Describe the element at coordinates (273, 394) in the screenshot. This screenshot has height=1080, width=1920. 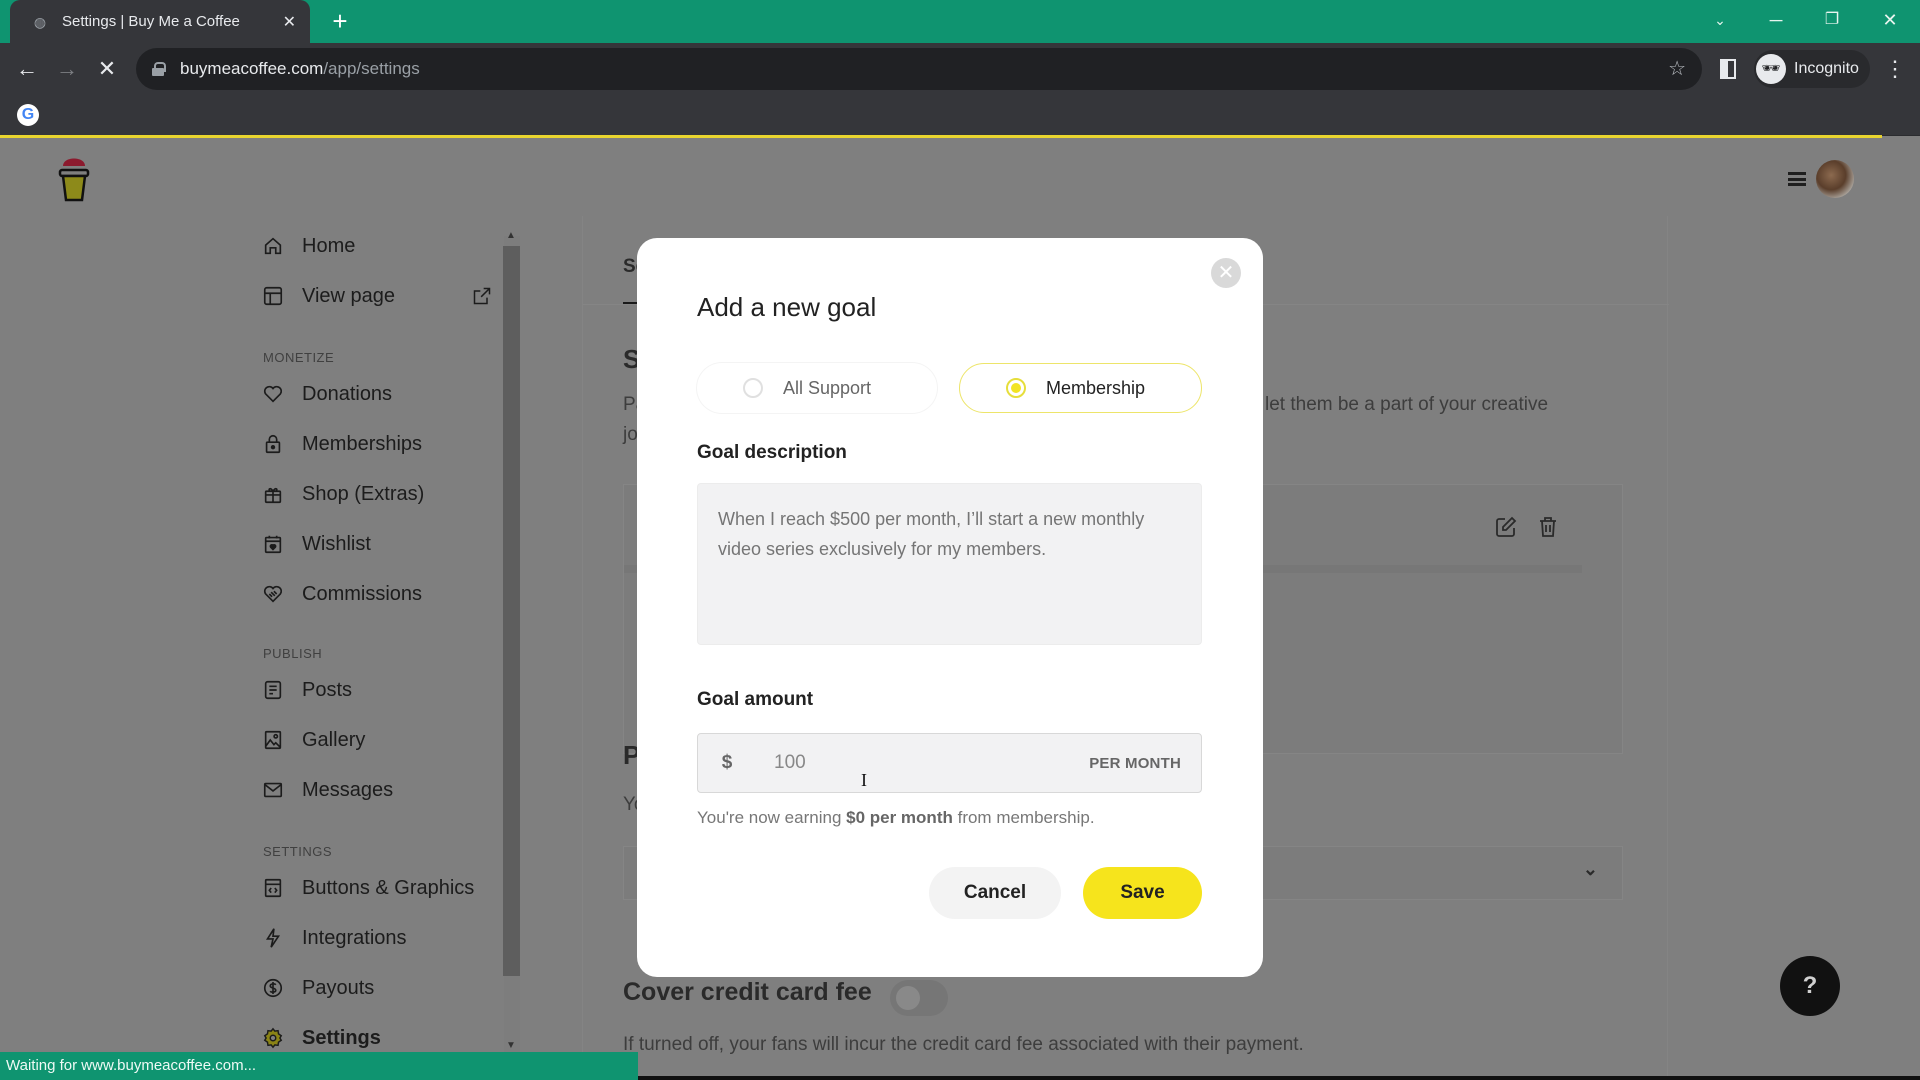
I see `heart-icon` at that location.